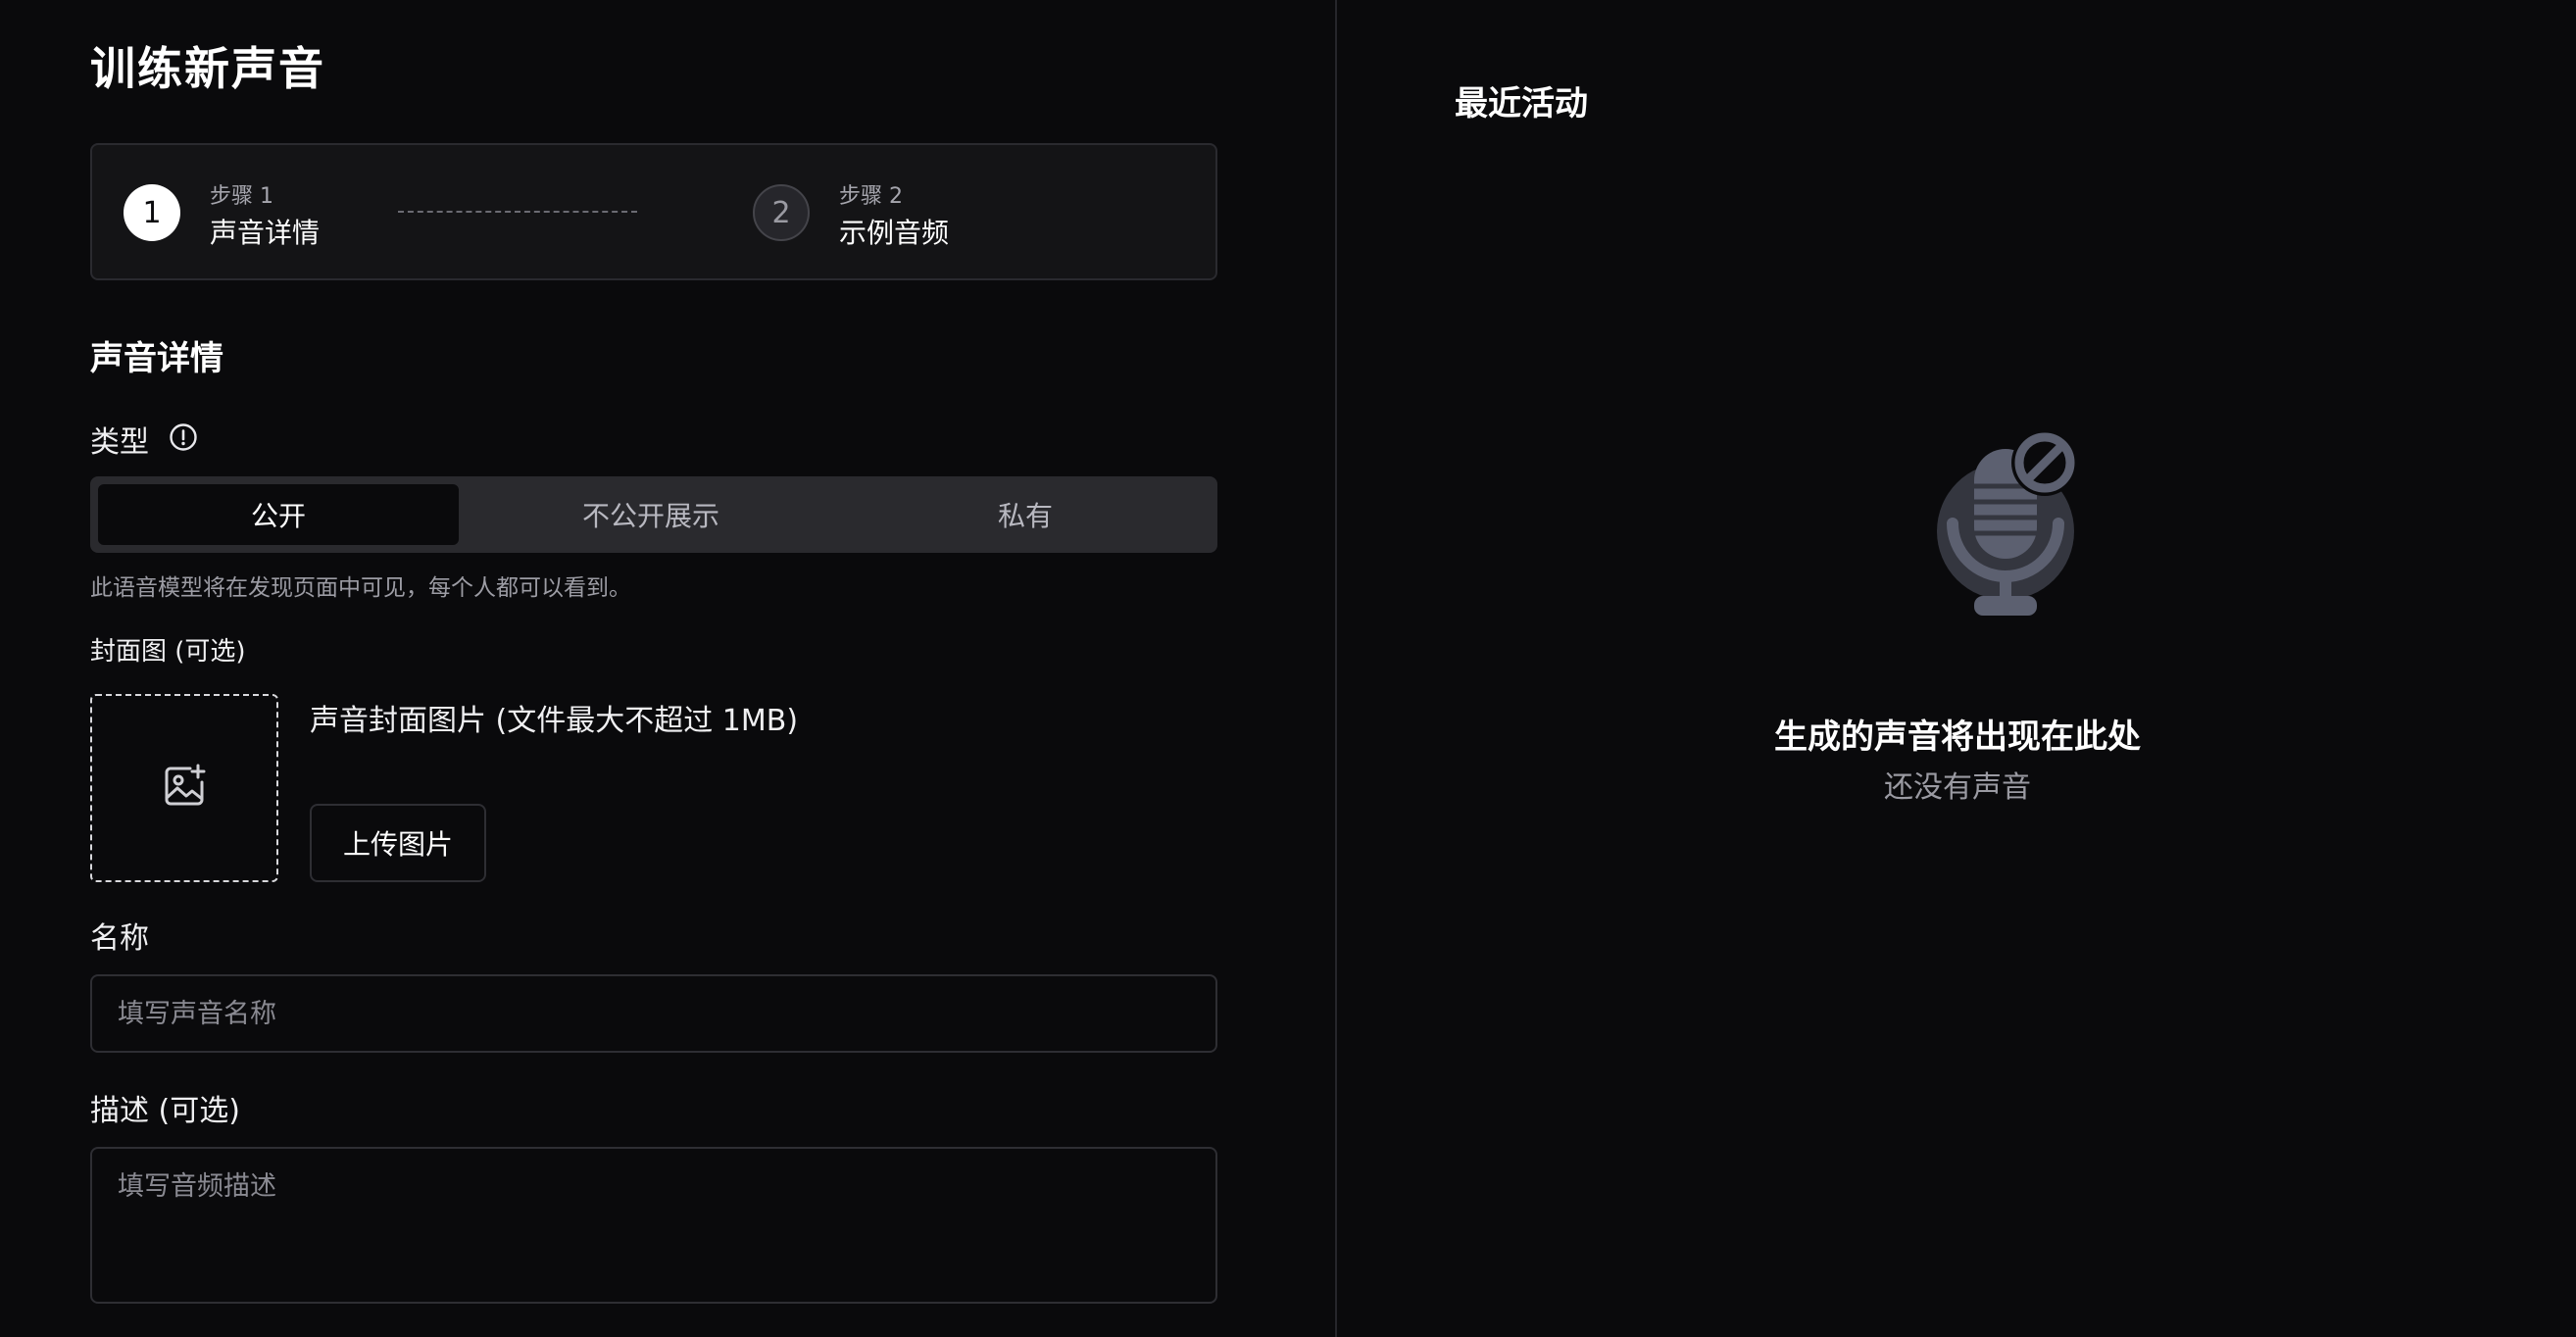  Describe the element at coordinates (207, 68) in the screenshot. I see `page-title: 训练新声音` at that location.